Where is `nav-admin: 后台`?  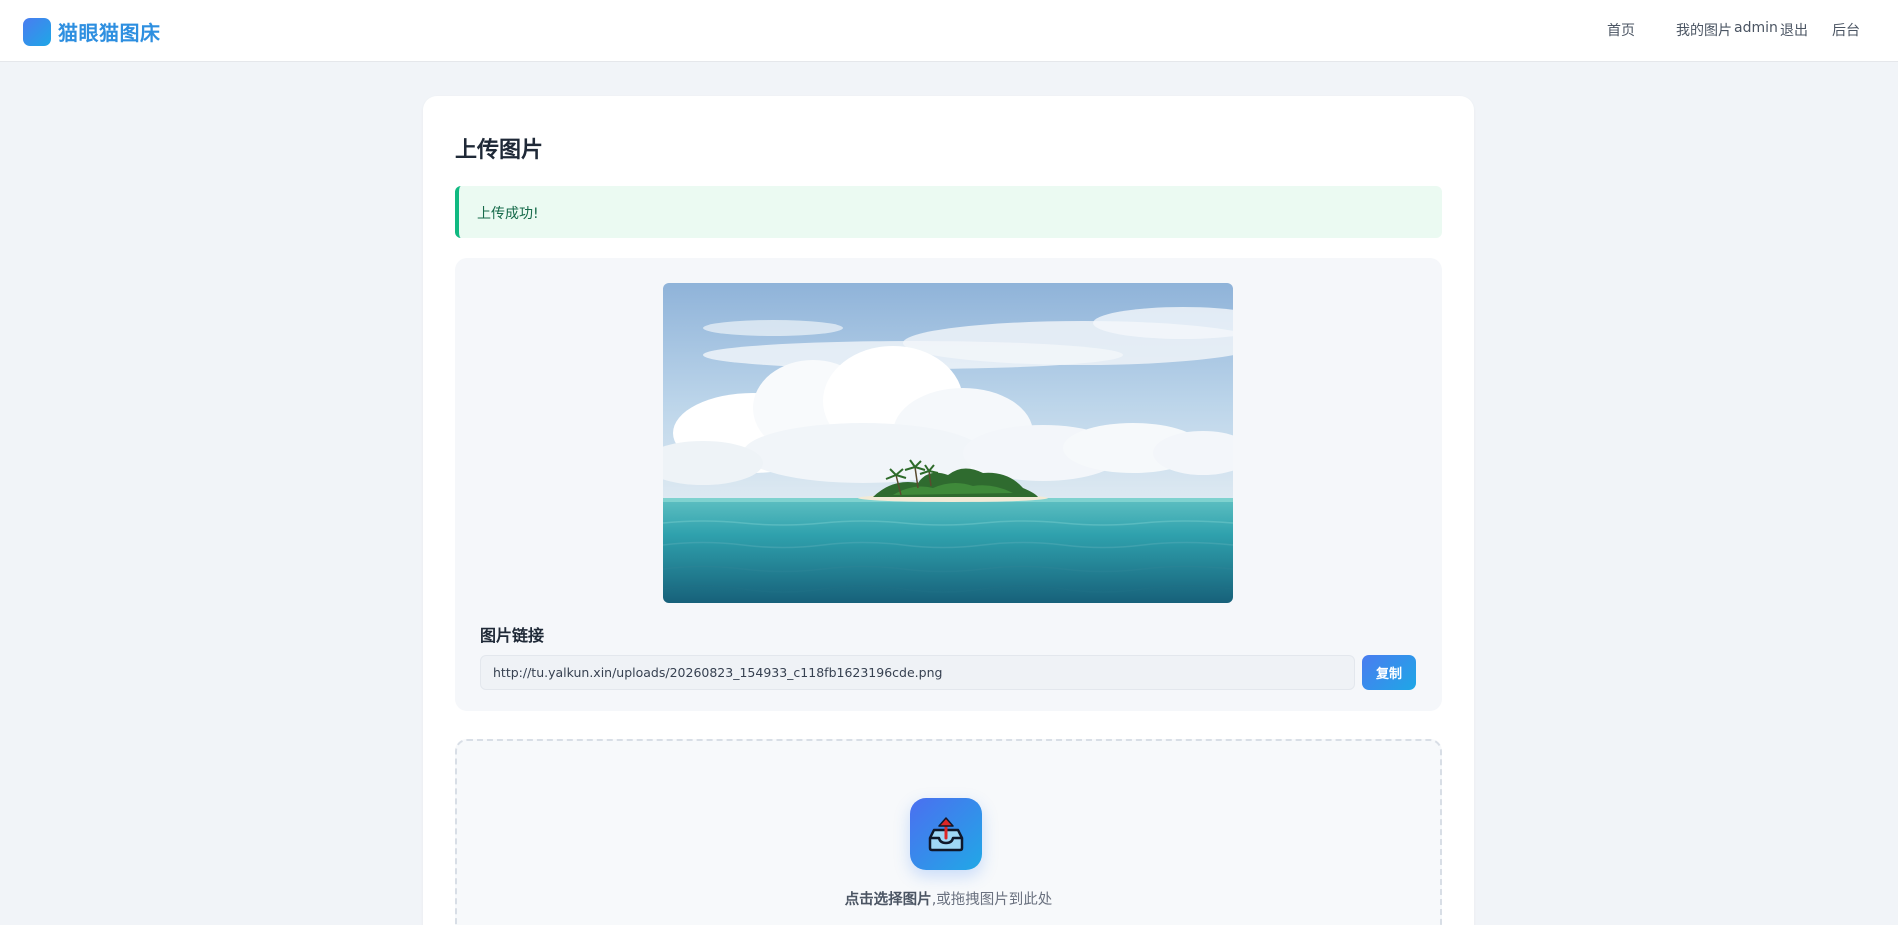
nav-admin: 后台 is located at coordinates (1846, 30).